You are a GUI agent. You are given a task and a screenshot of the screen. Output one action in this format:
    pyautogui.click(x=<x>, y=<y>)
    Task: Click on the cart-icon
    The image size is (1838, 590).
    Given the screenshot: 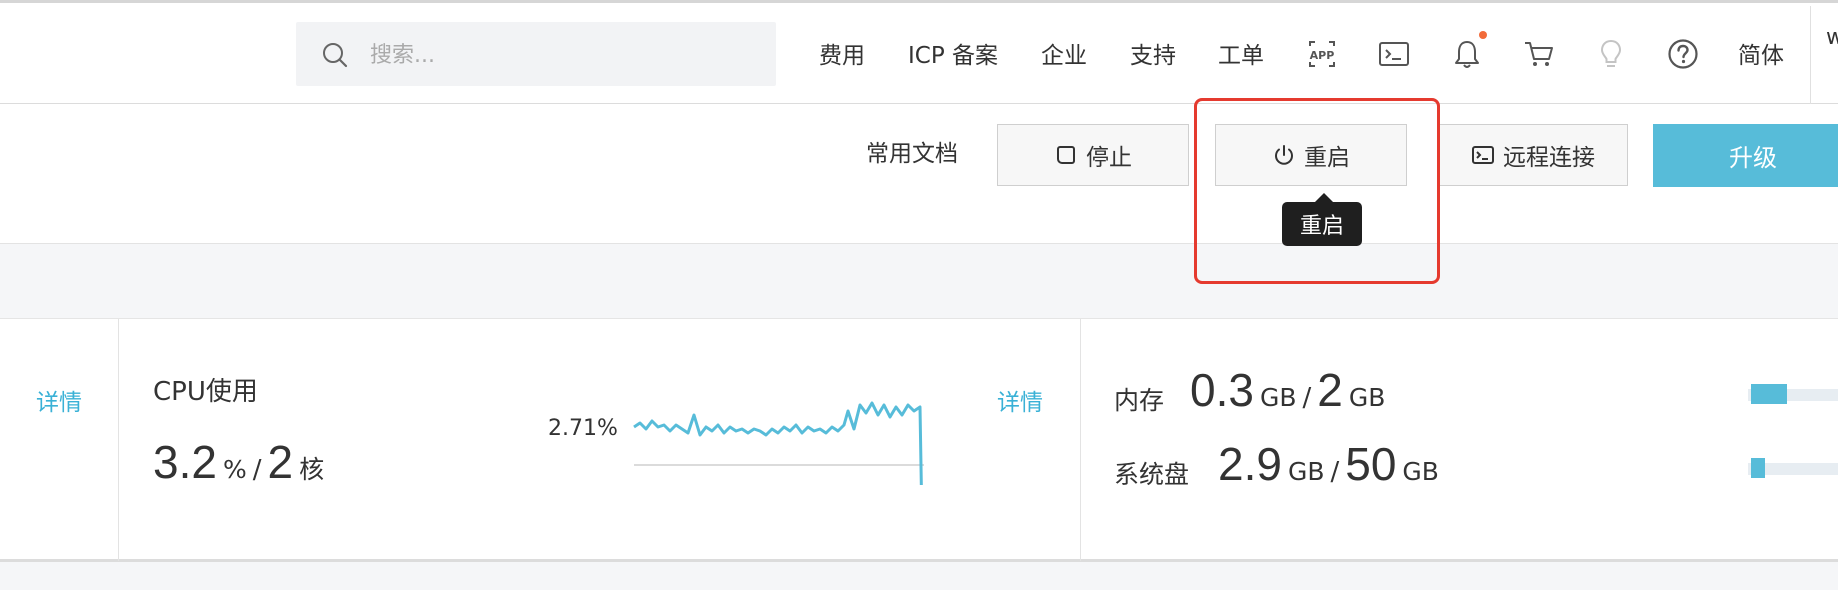 What is the action you would take?
    pyautogui.click(x=1539, y=54)
    